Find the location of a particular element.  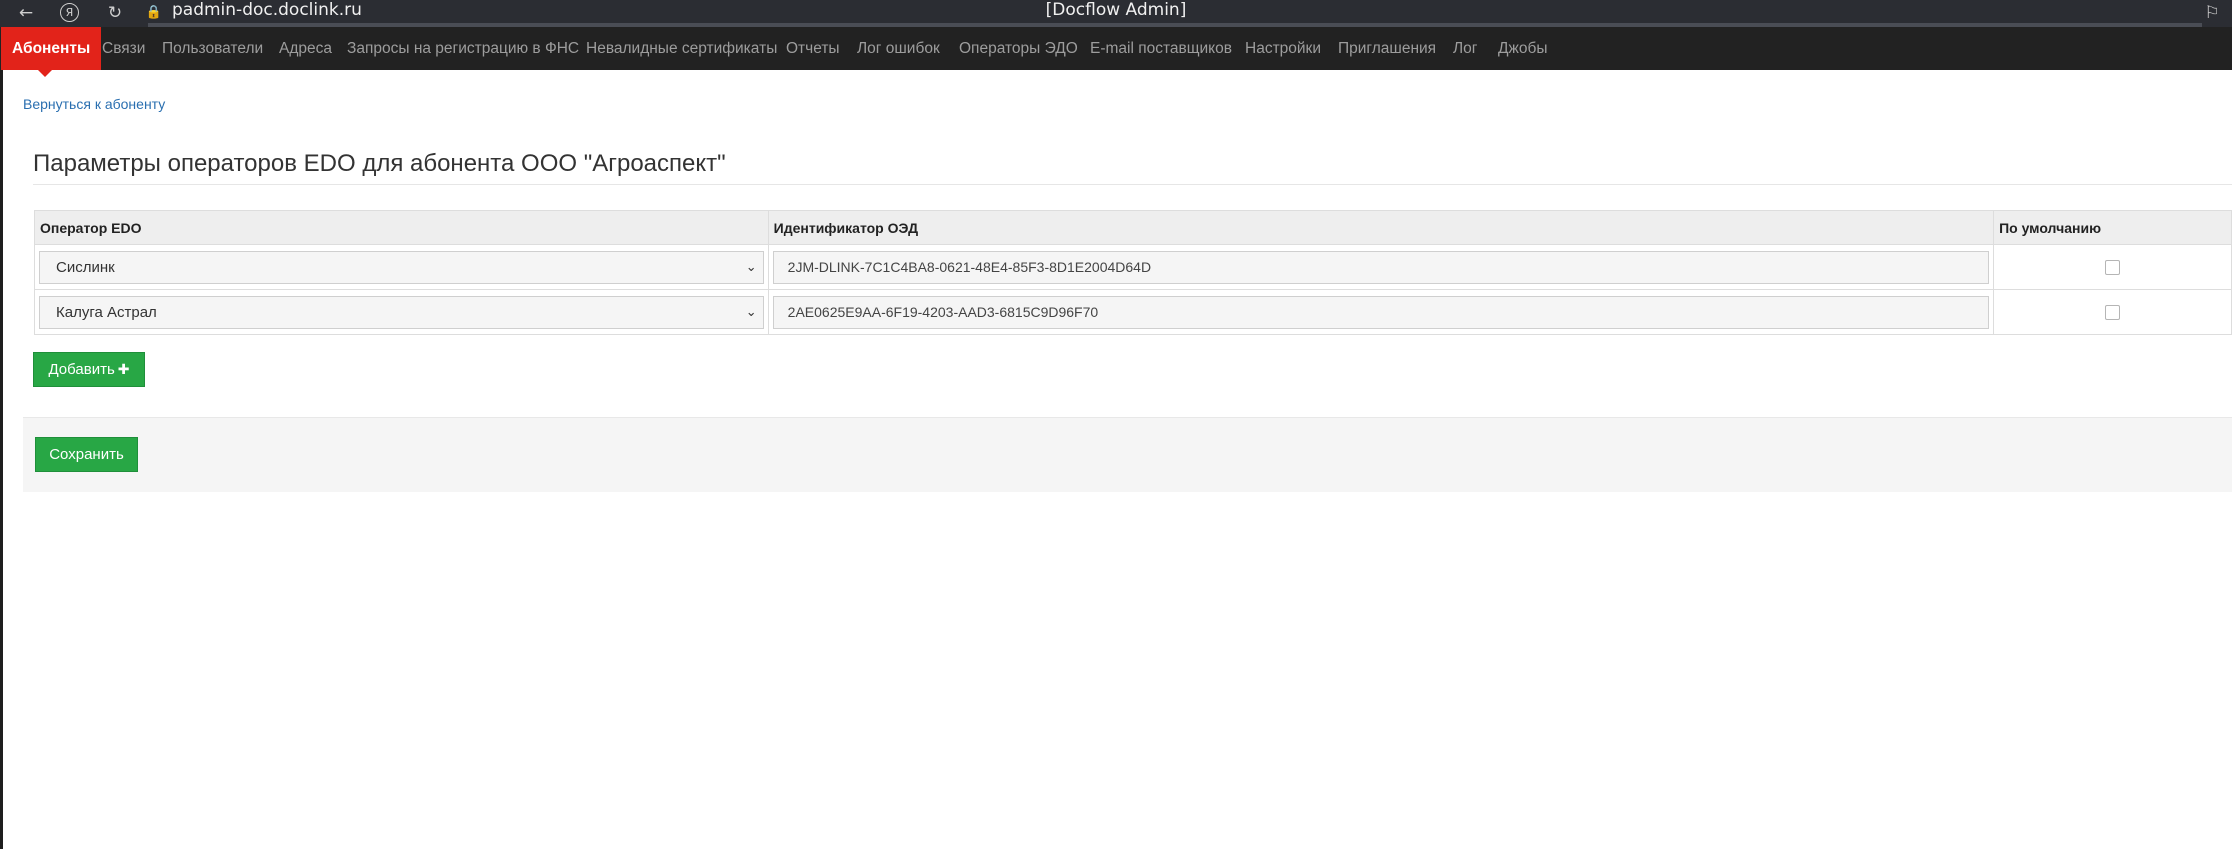

nav-item-invitations: Приглашения is located at coordinates (1387, 48).